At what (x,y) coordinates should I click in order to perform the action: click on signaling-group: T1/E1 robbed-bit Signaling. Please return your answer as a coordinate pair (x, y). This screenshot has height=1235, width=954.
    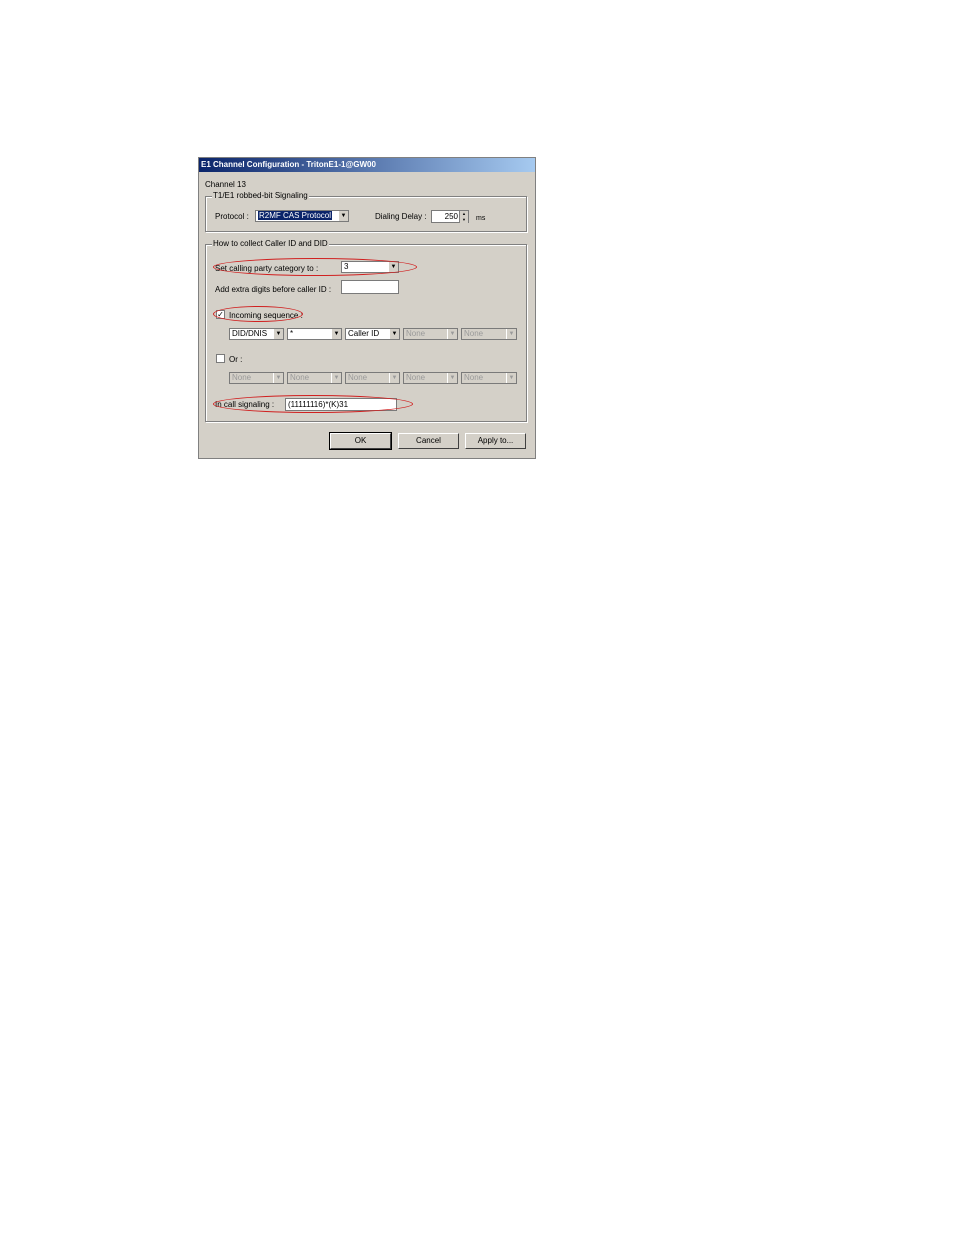
    Looking at the image, I should click on (366, 211).